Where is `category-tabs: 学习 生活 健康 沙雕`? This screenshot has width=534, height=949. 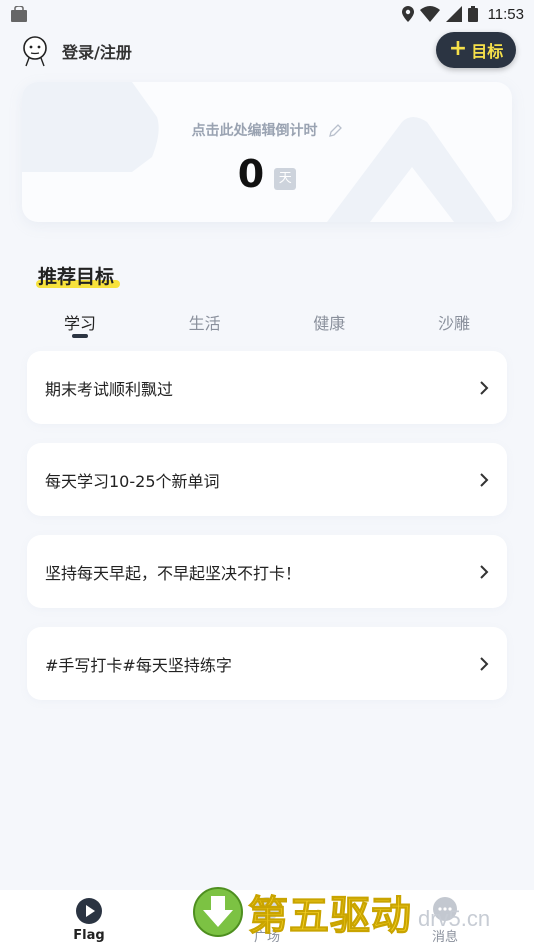
category-tabs: 学习 生活 健康 沙雕 is located at coordinates (267, 326).